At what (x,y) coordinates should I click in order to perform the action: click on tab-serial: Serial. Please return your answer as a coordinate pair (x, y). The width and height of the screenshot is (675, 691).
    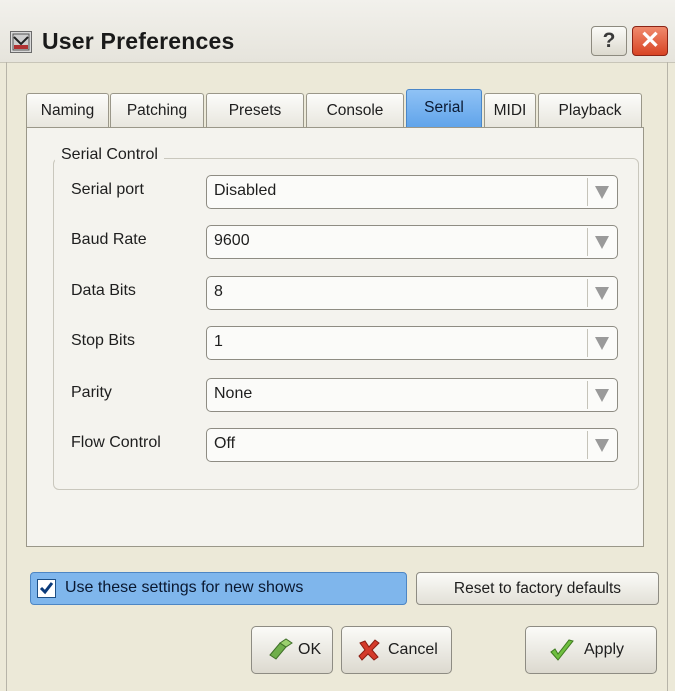
    Looking at the image, I should click on (444, 108).